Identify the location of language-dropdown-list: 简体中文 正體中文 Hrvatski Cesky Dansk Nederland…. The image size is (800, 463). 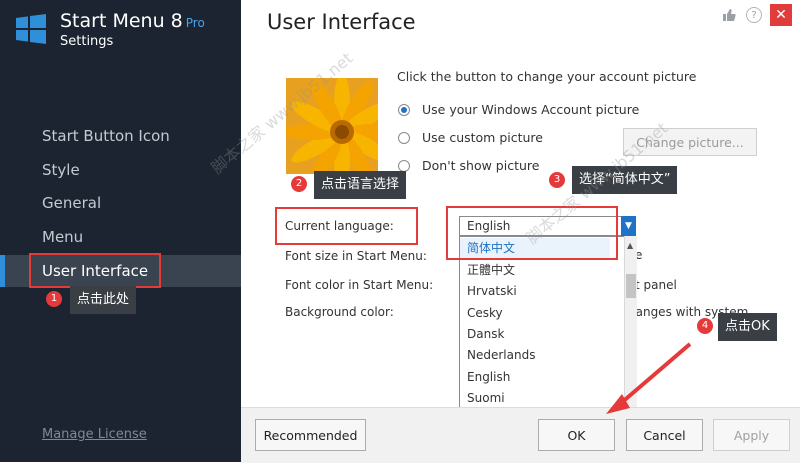
(542, 322).